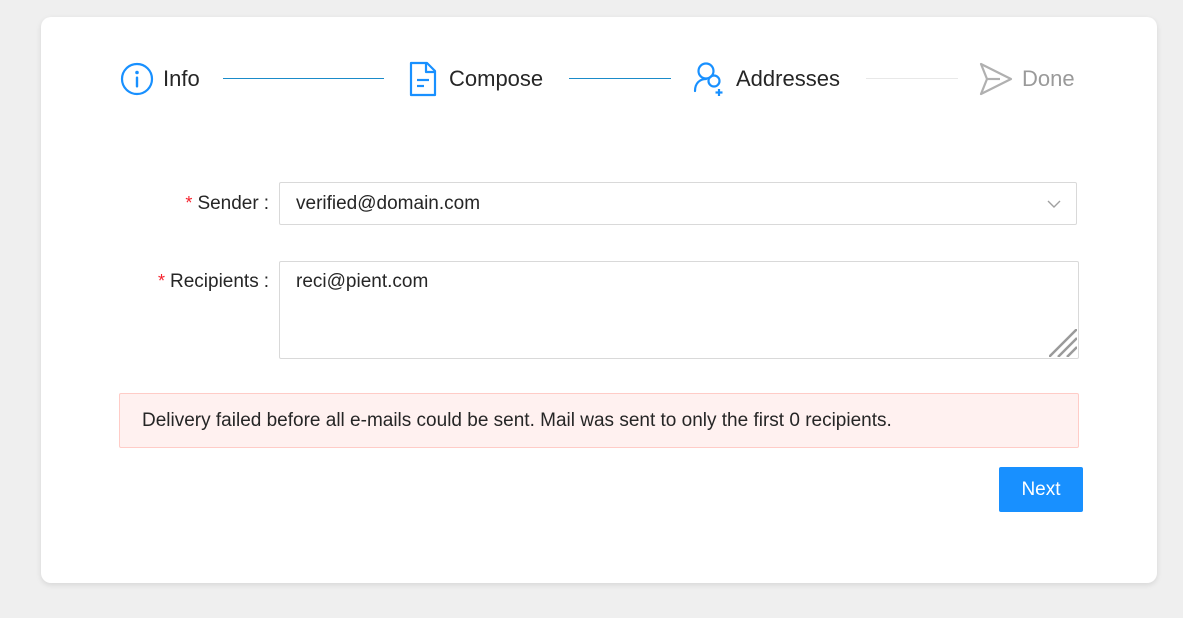 The width and height of the screenshot is (1183, 618). What do you see at coordinates (423, 79) in the screenshot?
I see `file-text-icon` at bounding box center [423, 79].